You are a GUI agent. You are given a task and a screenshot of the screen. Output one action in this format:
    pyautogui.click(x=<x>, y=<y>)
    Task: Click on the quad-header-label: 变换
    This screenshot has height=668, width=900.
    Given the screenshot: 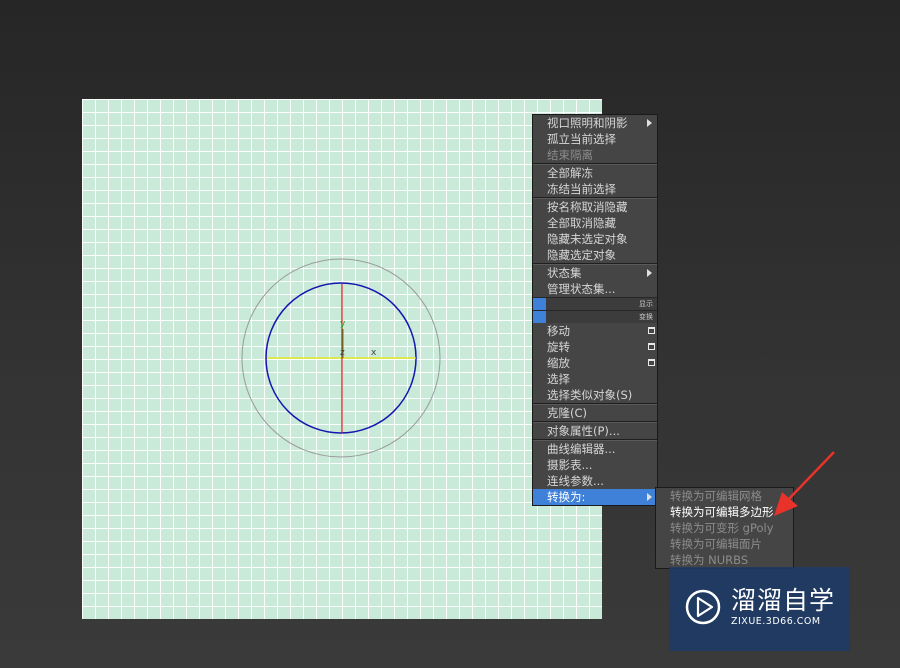 What is the action you would take?
    pyautogui.click(x=646, y=317)
    